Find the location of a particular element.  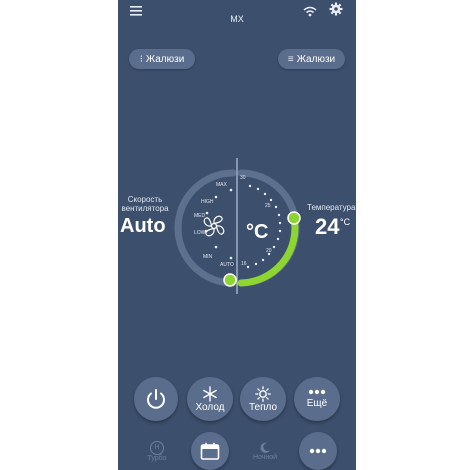

turbo-button: H Турбо is located at coordinates (157, 451).